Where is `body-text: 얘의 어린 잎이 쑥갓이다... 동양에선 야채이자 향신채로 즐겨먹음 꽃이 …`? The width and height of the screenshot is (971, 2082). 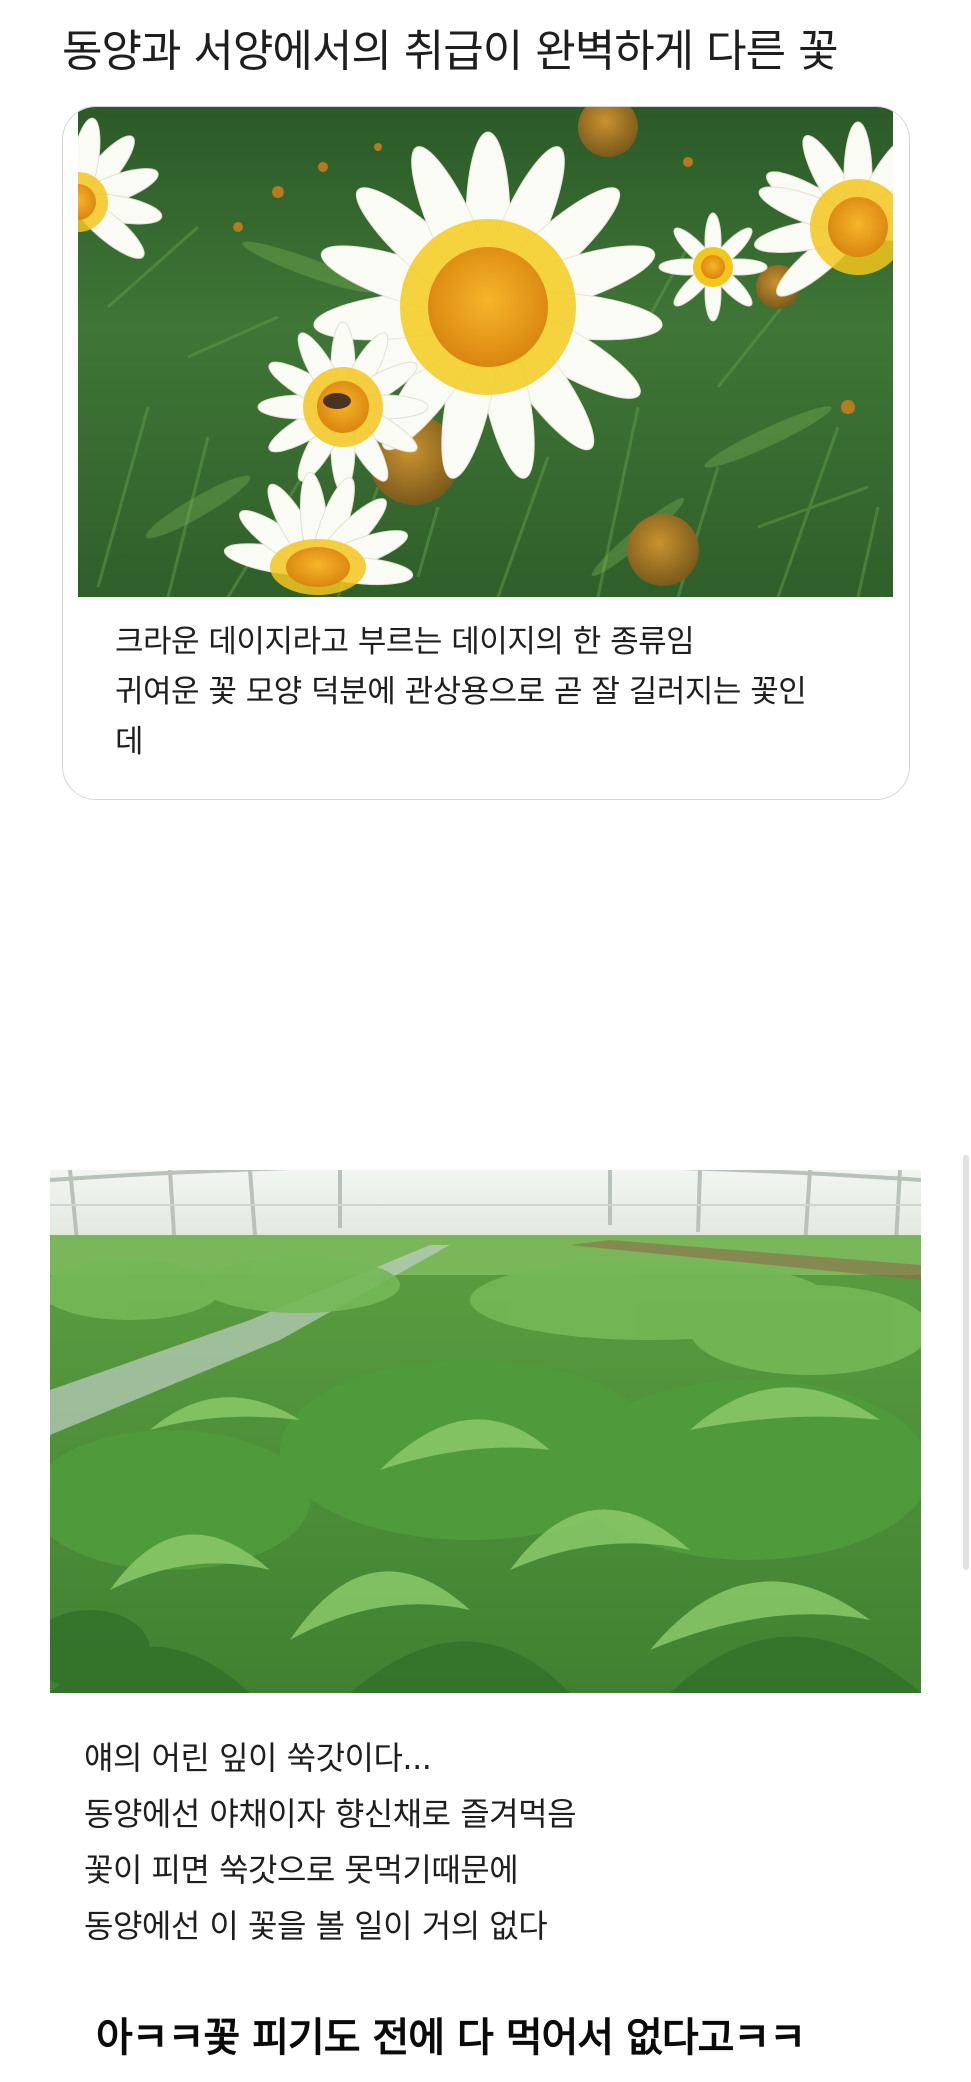 body-text: 얘의 어린 잎이 쑥갓이다... 동양에선 야채이자 향신채로 즐겨먹음 꽃이 … is located at coordinates (330, 1842).